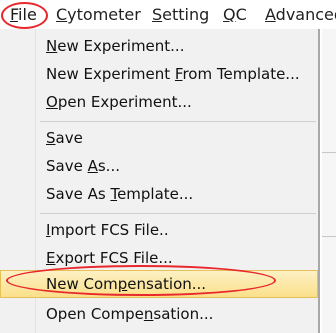 The image size is (336, 333). Describe the element at coordinates (157, 14) in the screenshot. I see `menu-setting-access-key: S` at that location.